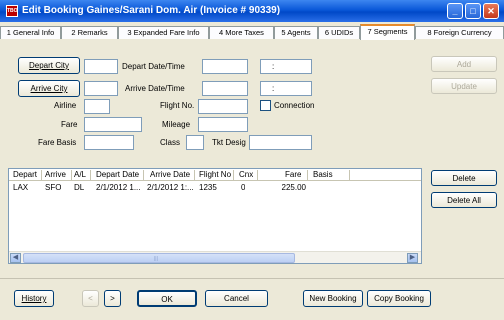 The height and width of the screenshot is (320, 504). Describe the element at coordinates (236, 298) in the screenshot. I see `cancel-button: Cancel` at that location.